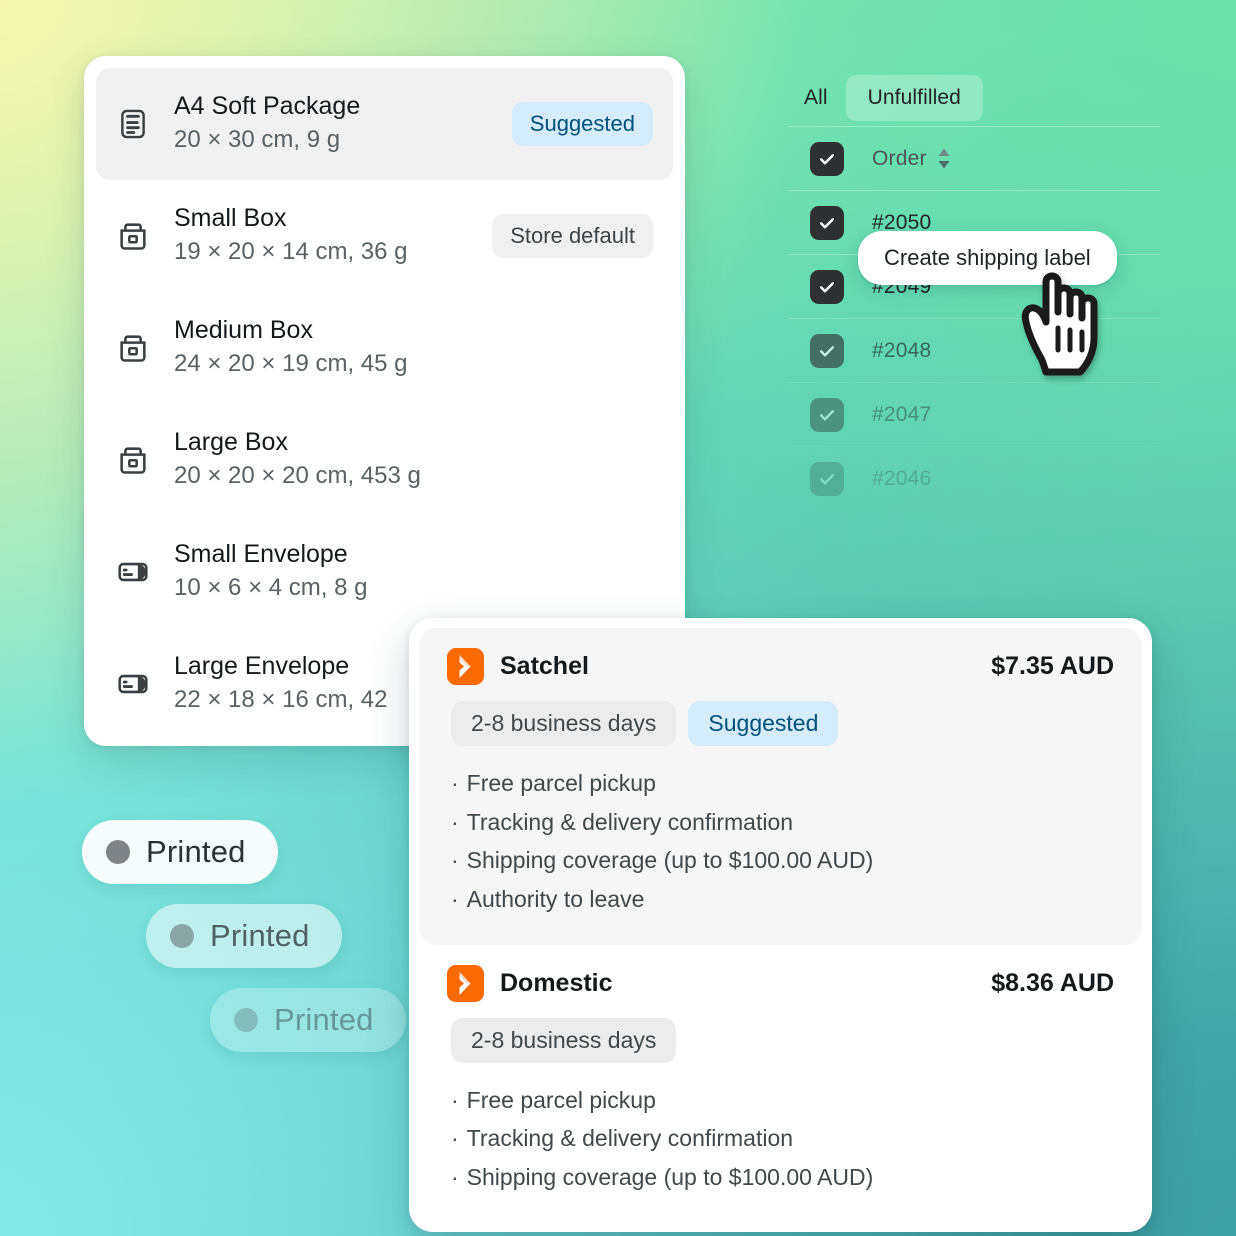 This screenshot has width=1236, height=1236. I want to click on package-dimensions: 19 × 20 × 14 cm, 36 g, so click(291, 252).